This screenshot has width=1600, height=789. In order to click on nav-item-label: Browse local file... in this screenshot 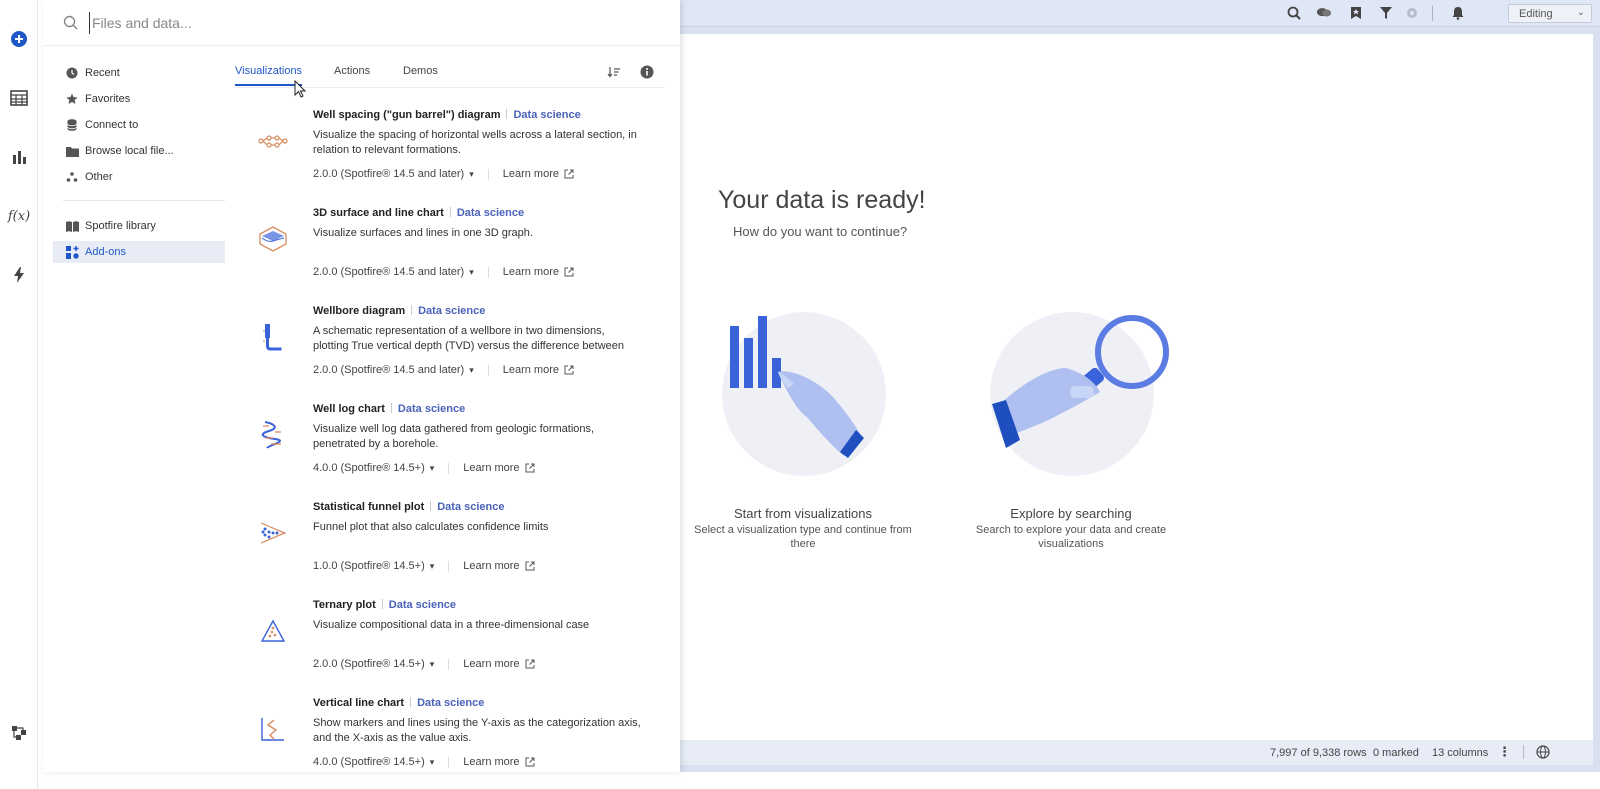, I will do `click(129, 151)`.